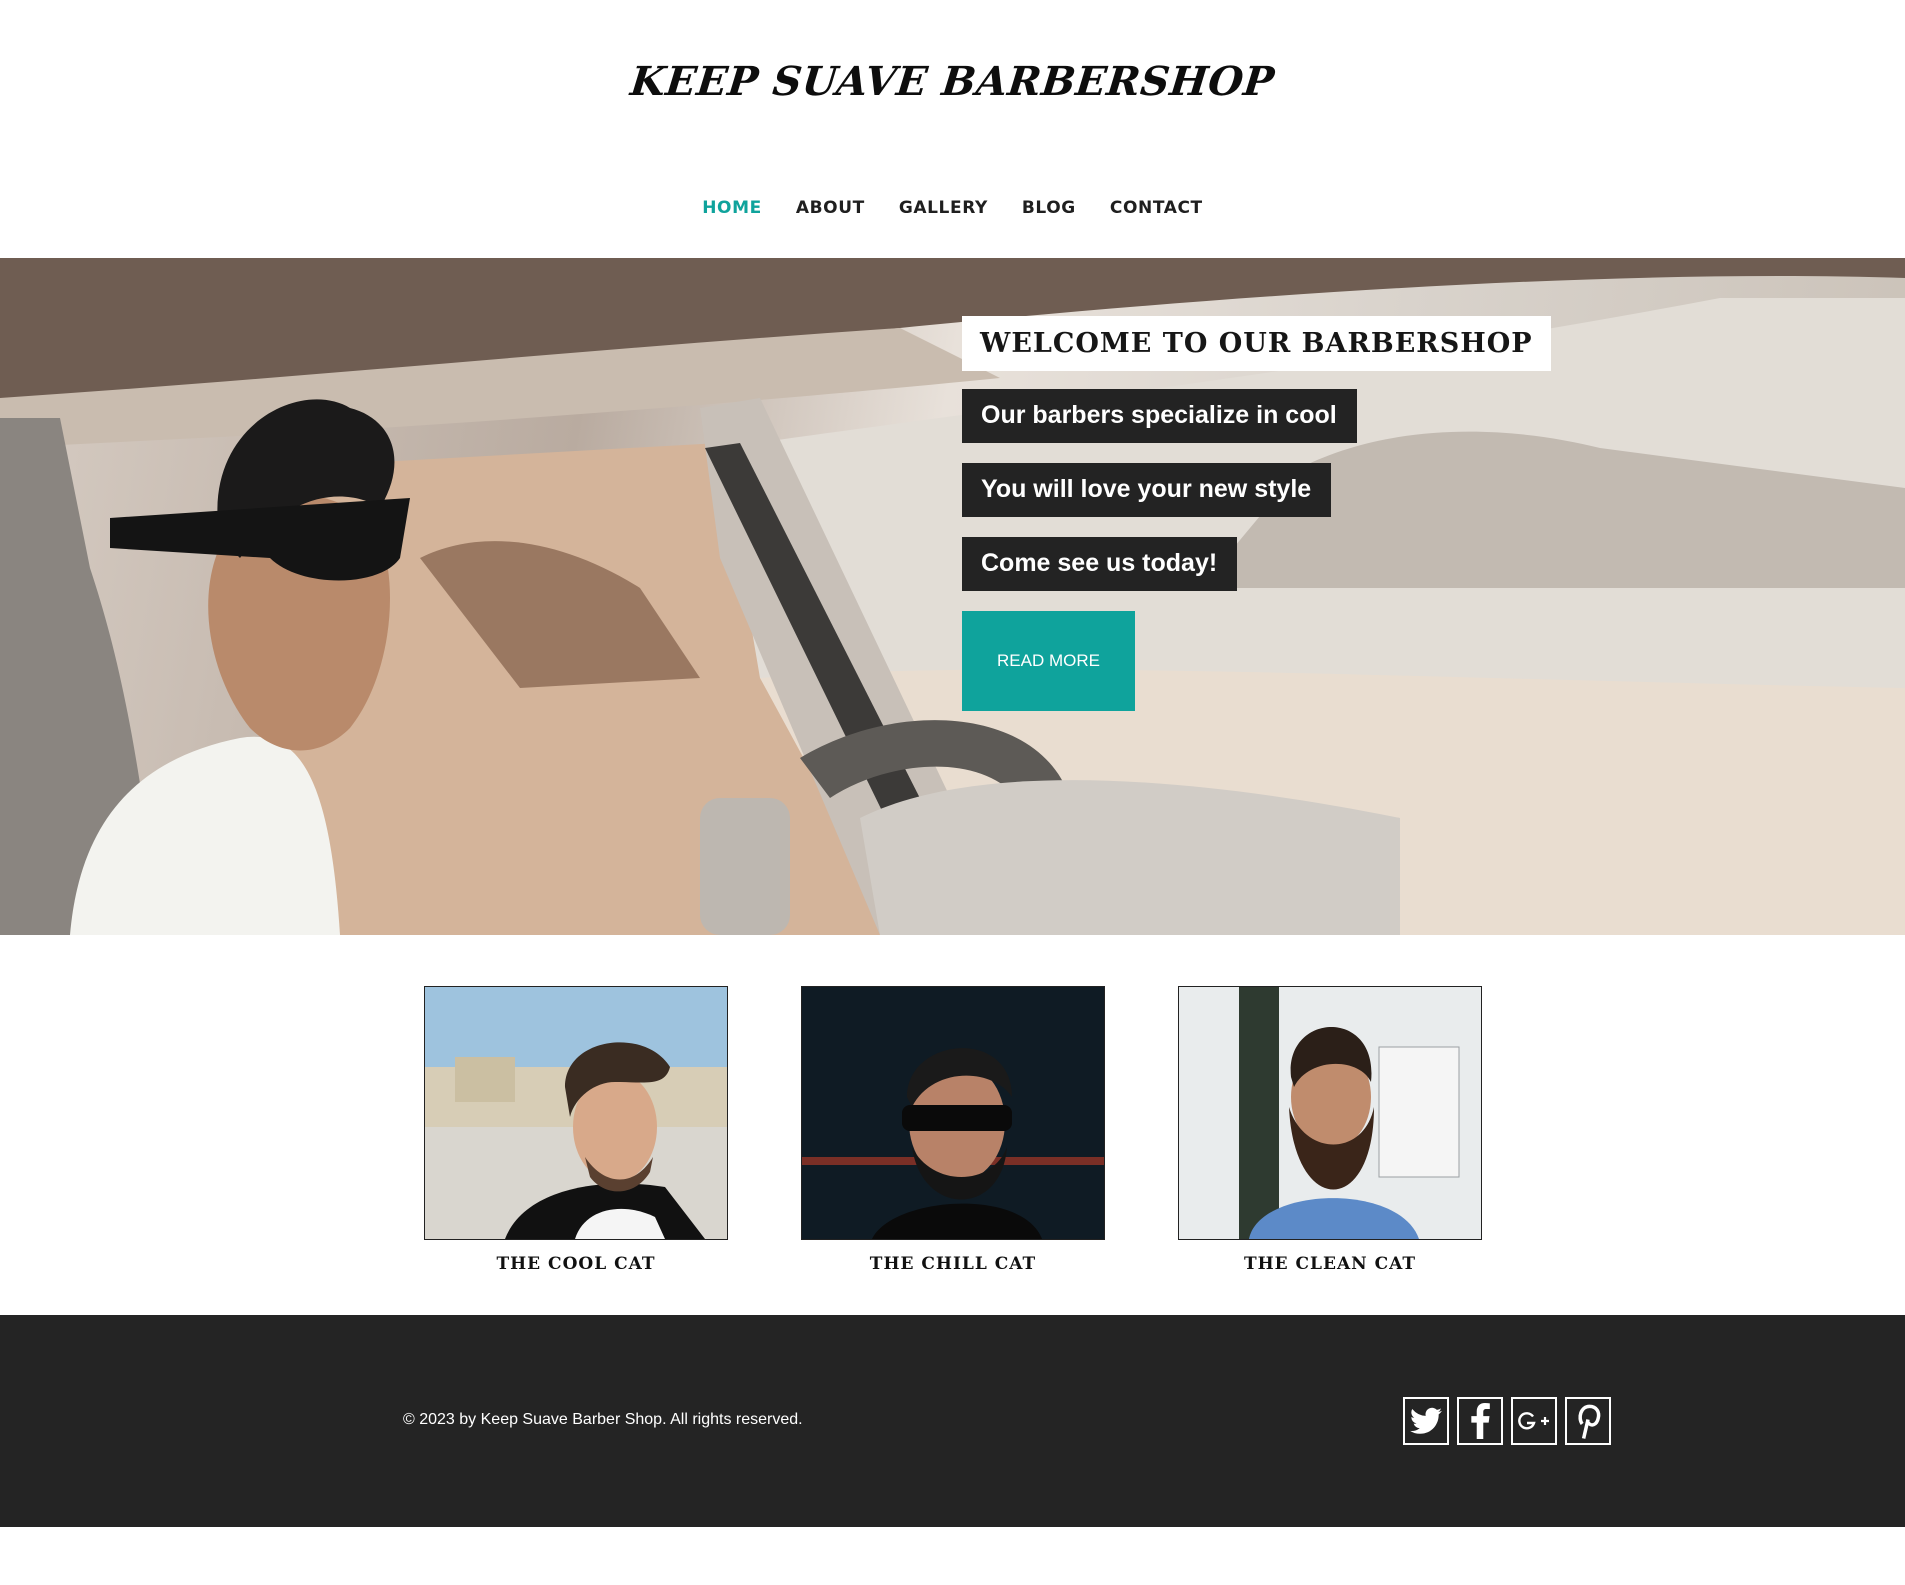 The image size is (1905, 1585). I want to click on nav-item-home: HOME, so click(732, 208).